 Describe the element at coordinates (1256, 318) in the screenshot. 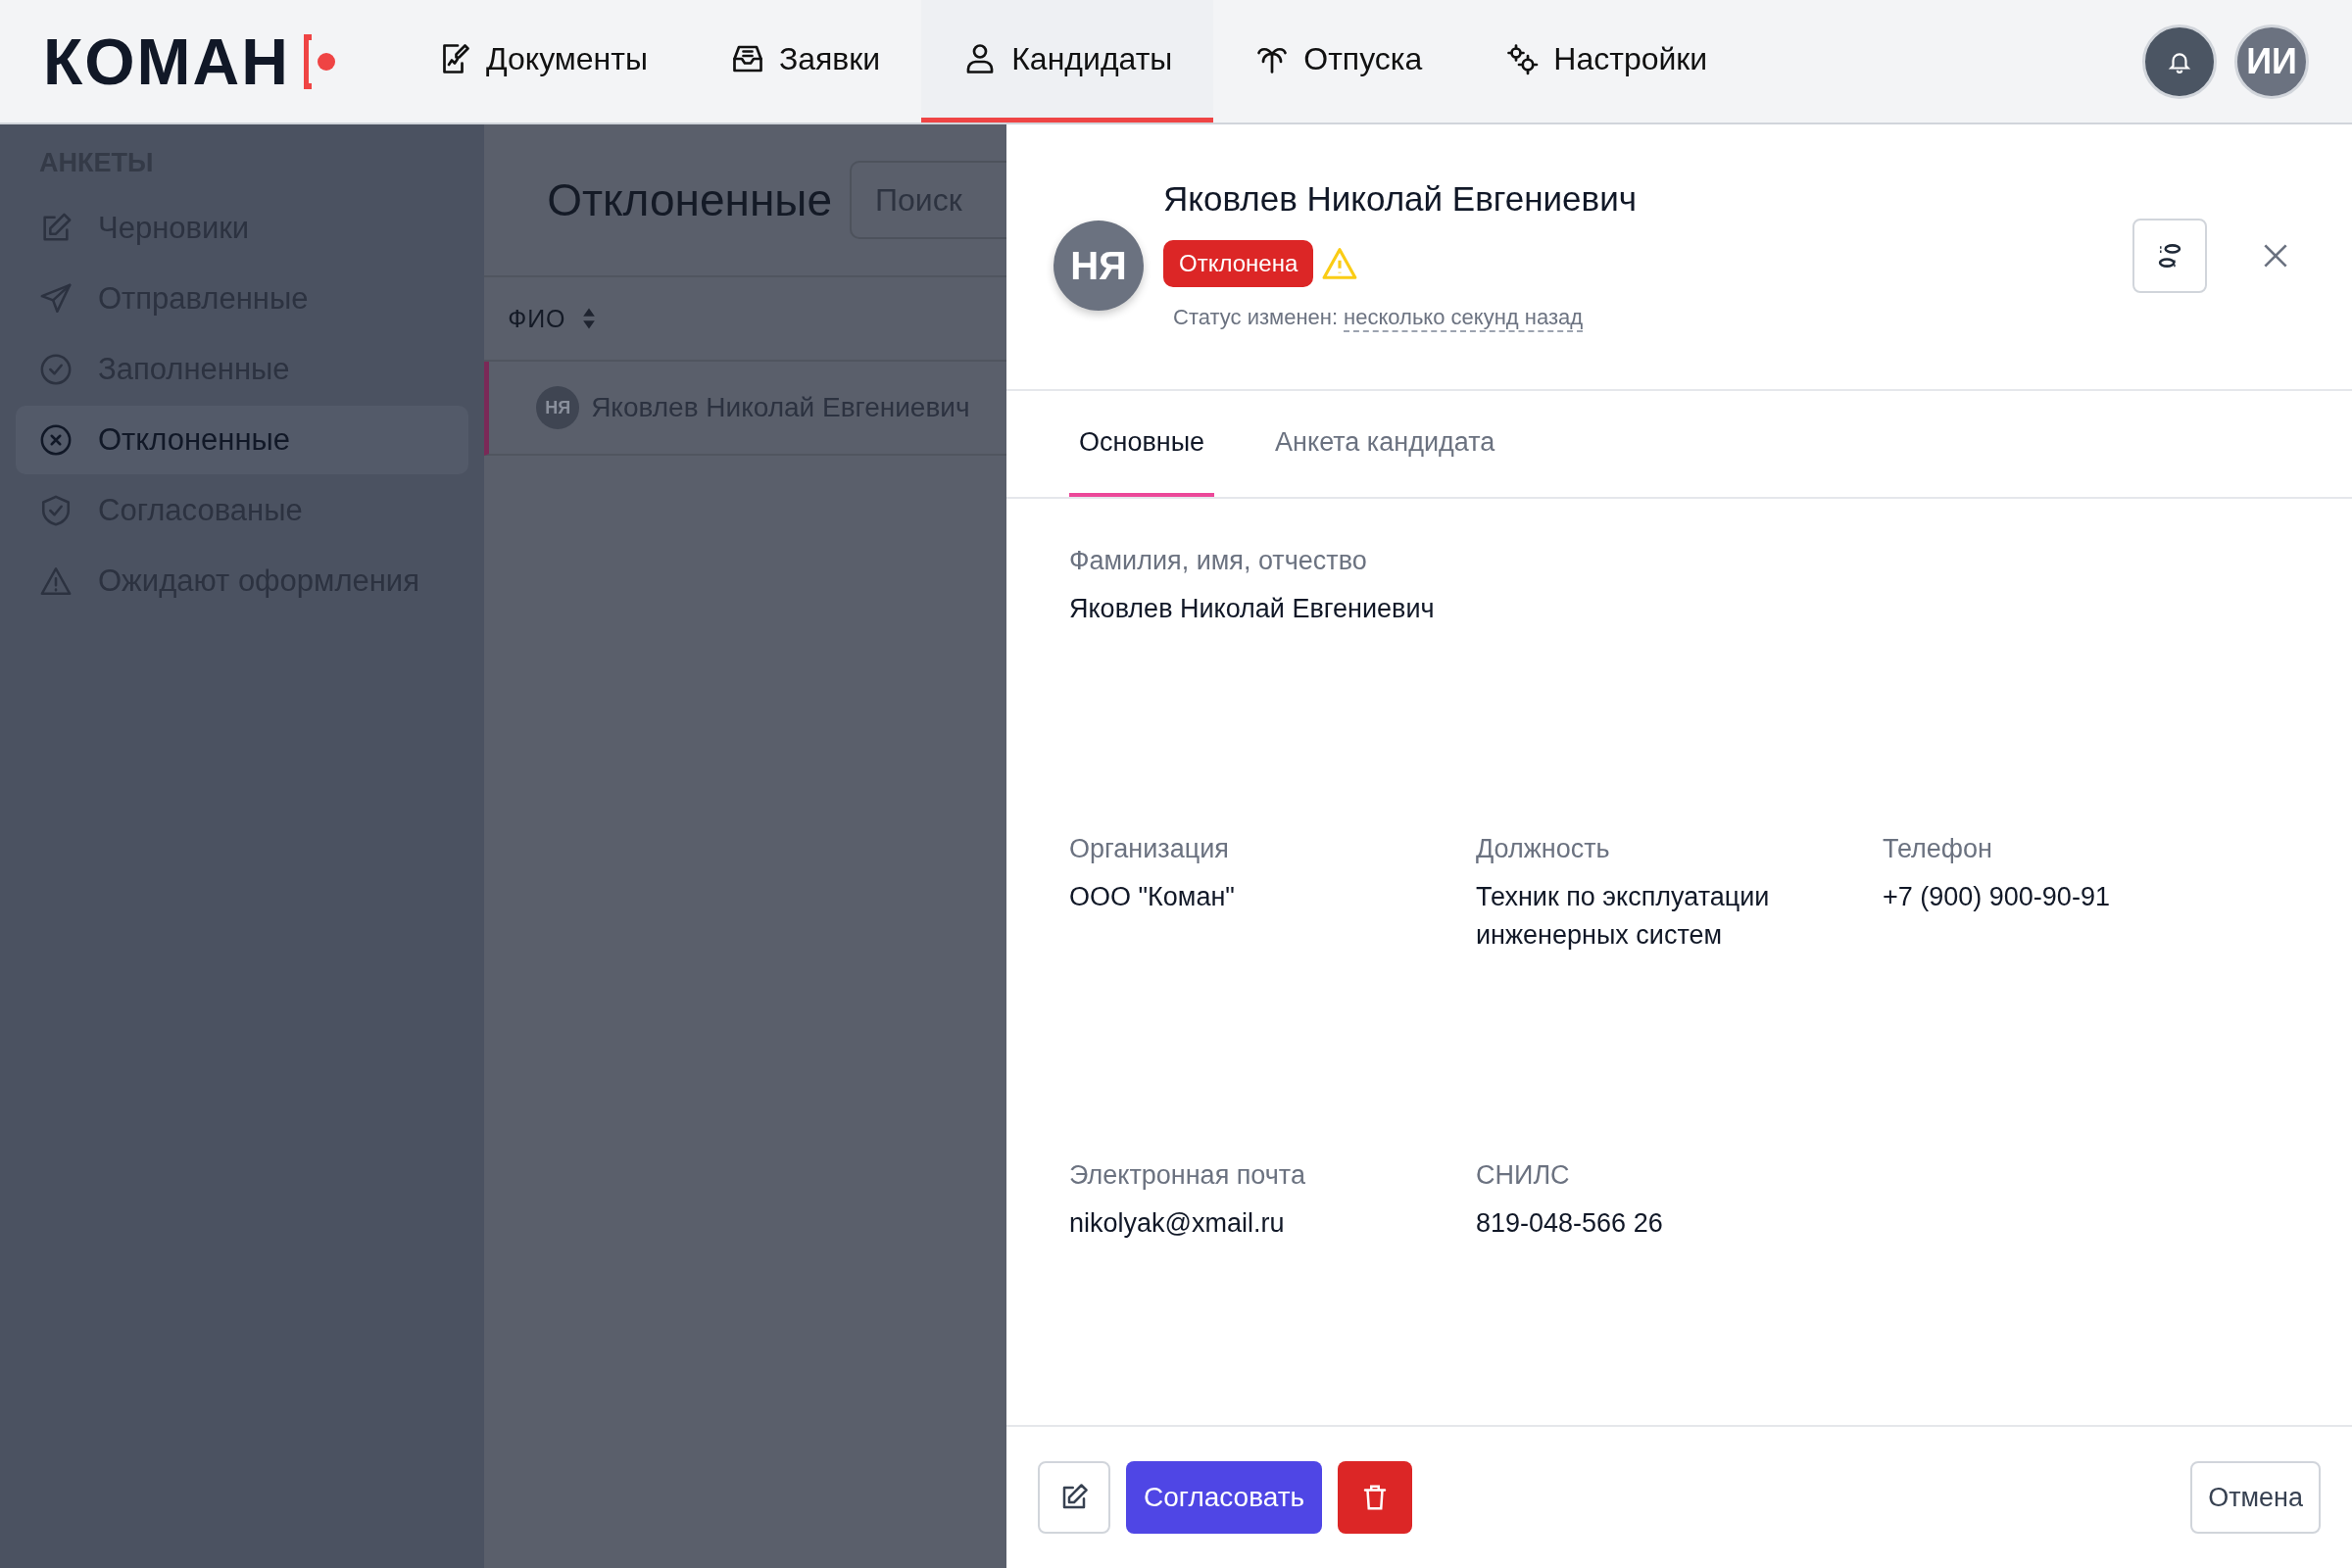

I see `status-label: Статус изменен:` at that location.